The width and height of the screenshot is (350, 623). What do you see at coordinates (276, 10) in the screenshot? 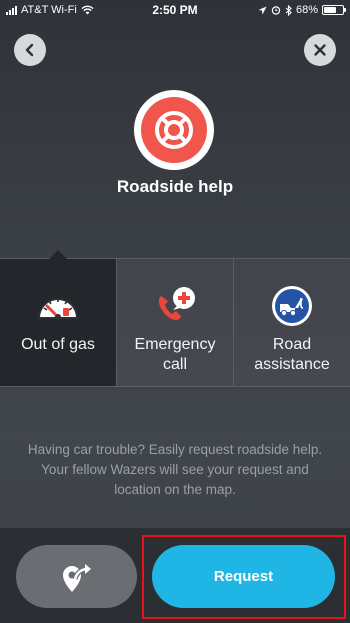
I see `alarm-icon` at bounding box center [276, 10].